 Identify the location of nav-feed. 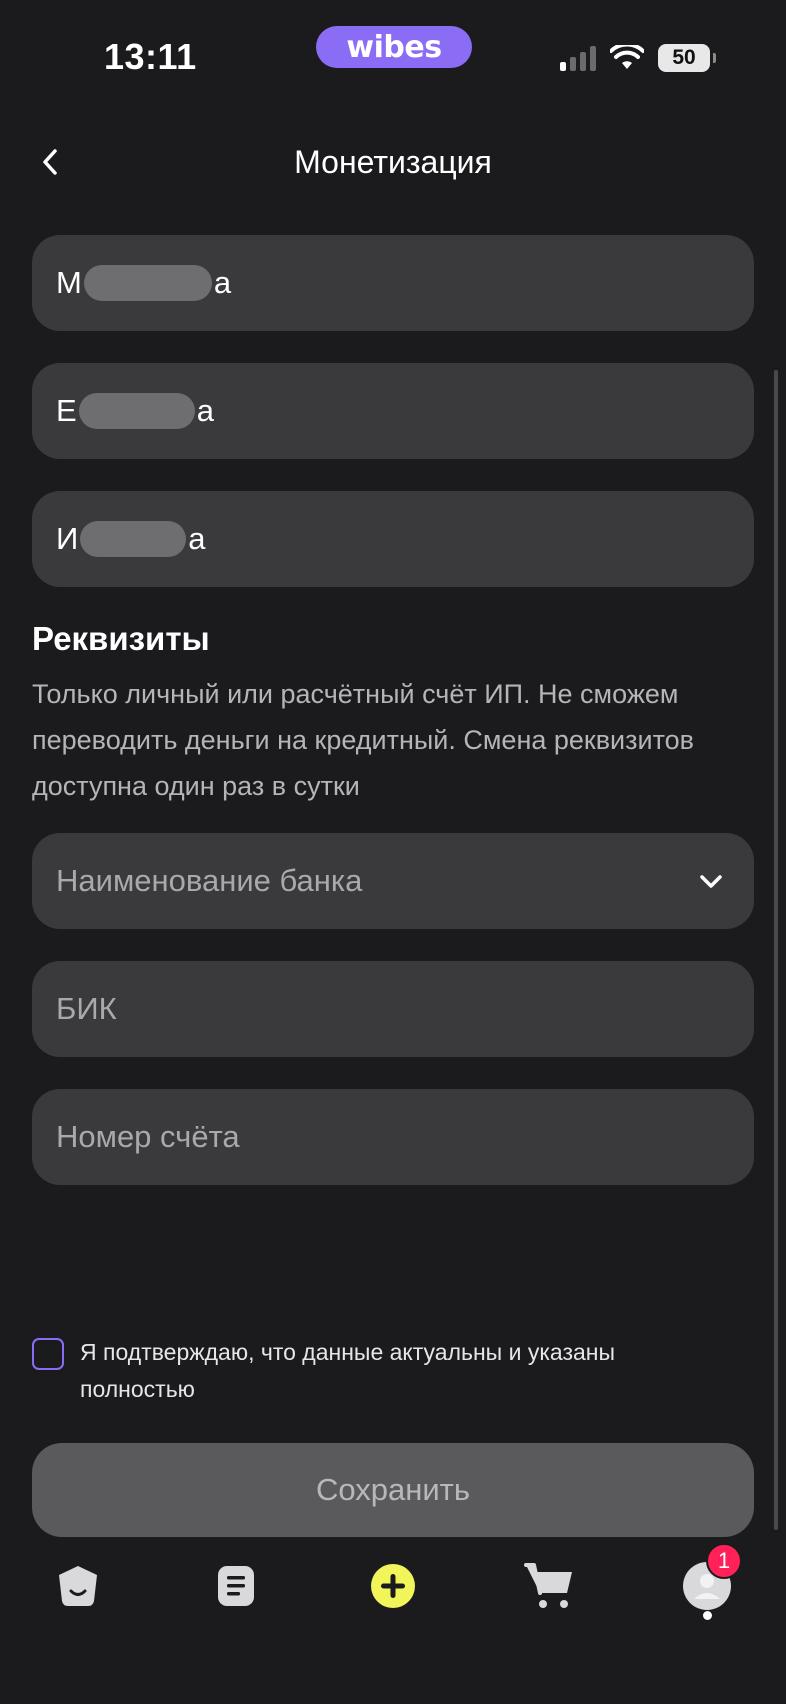
(236, 1586).